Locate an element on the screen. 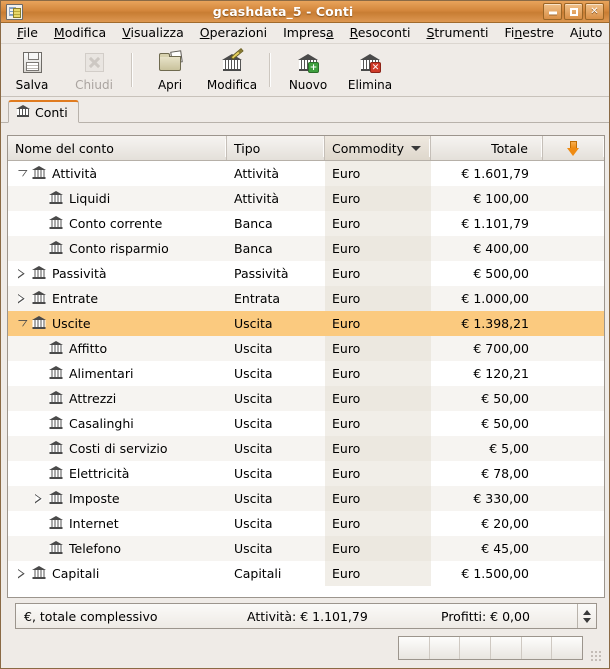  table-row: Passività Passività Euro € 500,00 is located at coordinates (306, 273).